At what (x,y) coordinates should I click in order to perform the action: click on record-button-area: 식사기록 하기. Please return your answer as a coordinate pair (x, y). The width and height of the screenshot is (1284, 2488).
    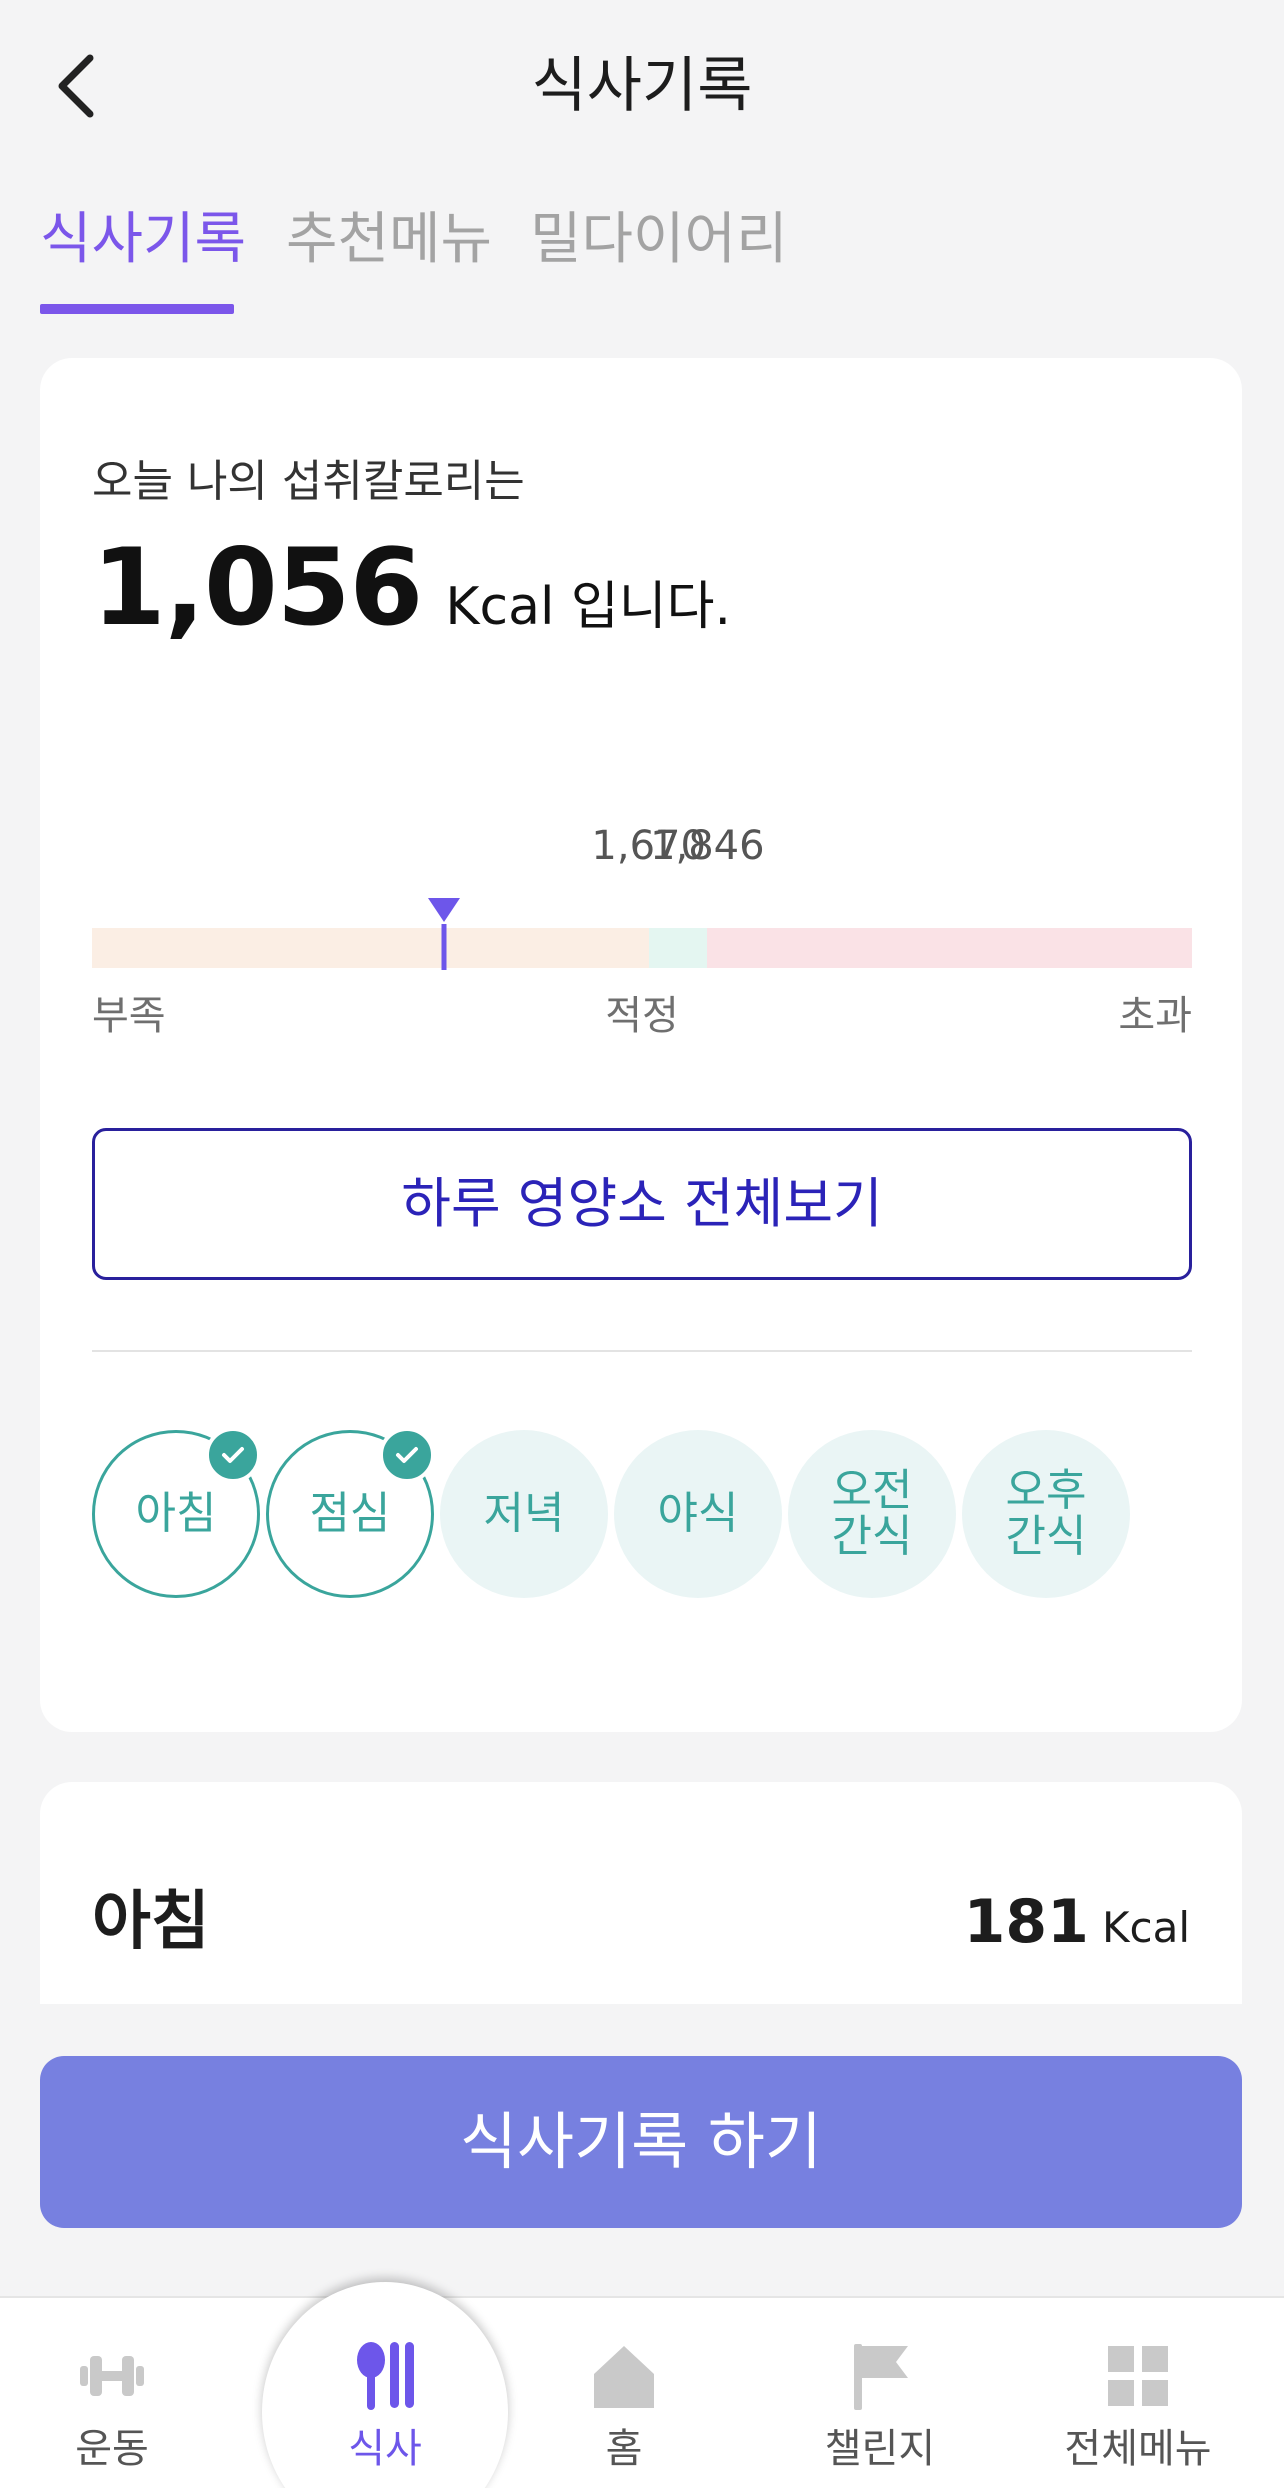
    Looking at the image, I should click on (642, 2151).